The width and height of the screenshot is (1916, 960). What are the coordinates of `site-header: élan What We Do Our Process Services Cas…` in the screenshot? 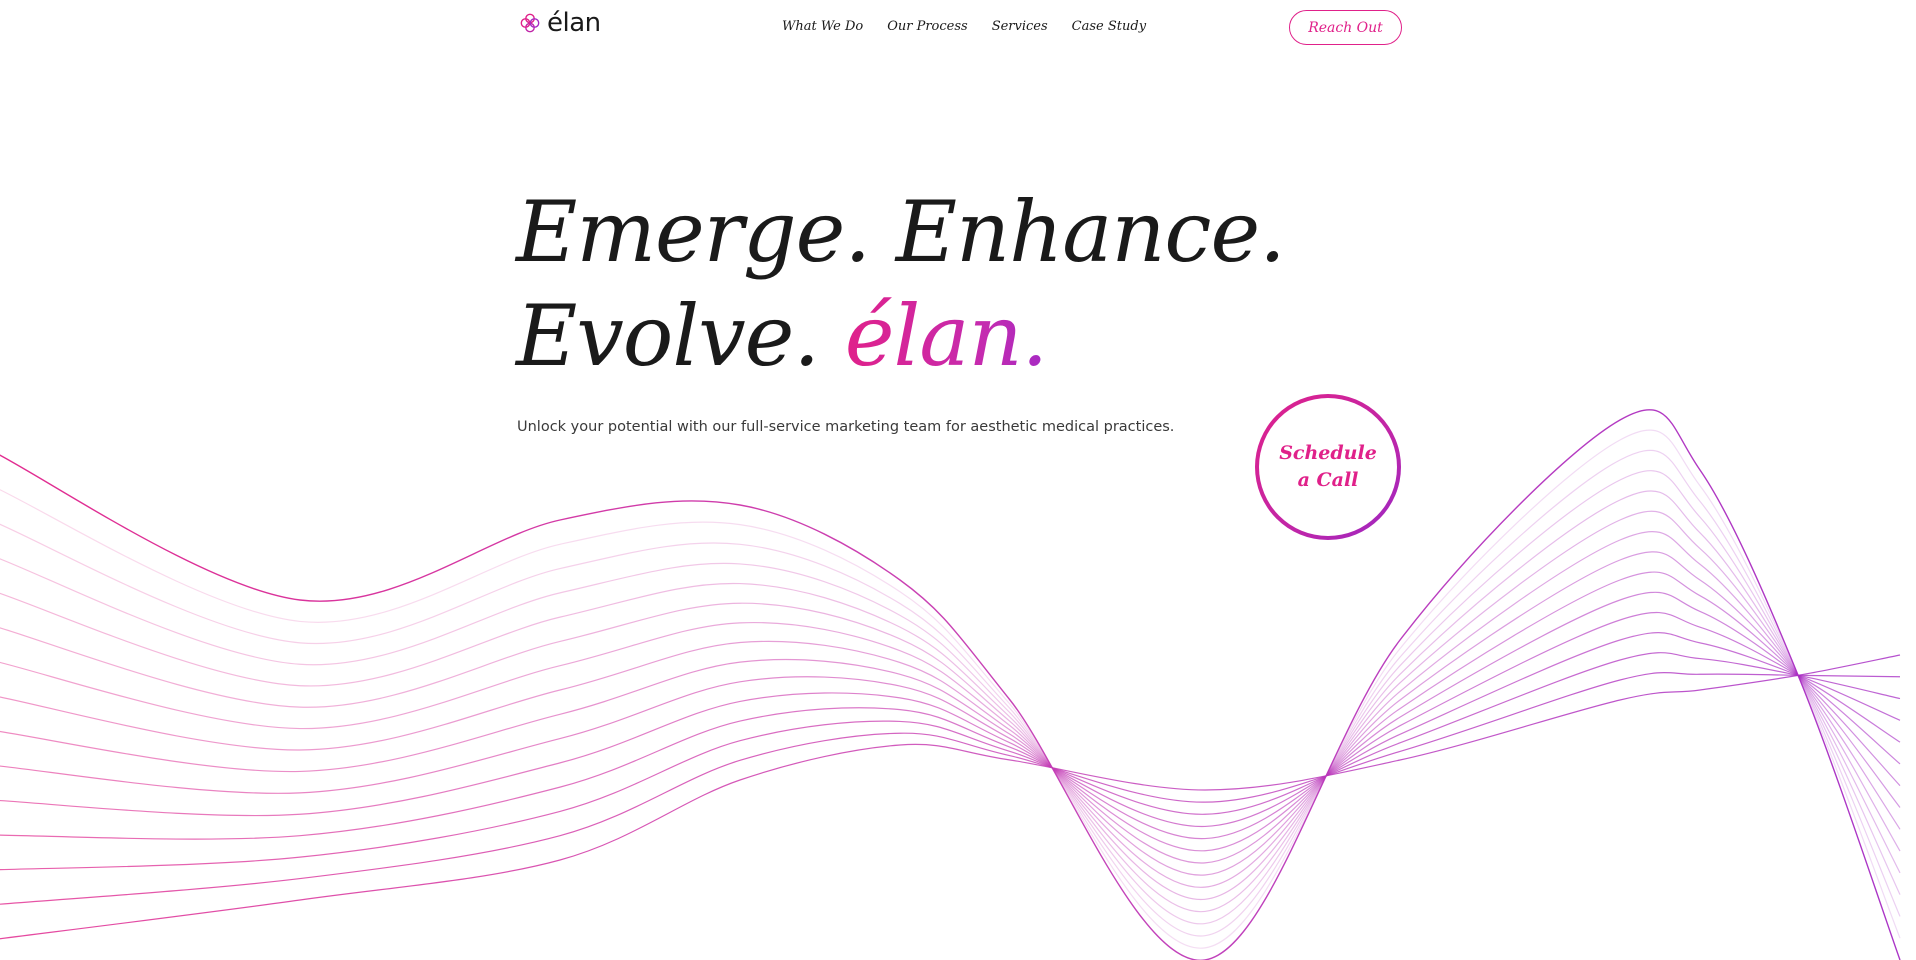 It's located at (958, 28).